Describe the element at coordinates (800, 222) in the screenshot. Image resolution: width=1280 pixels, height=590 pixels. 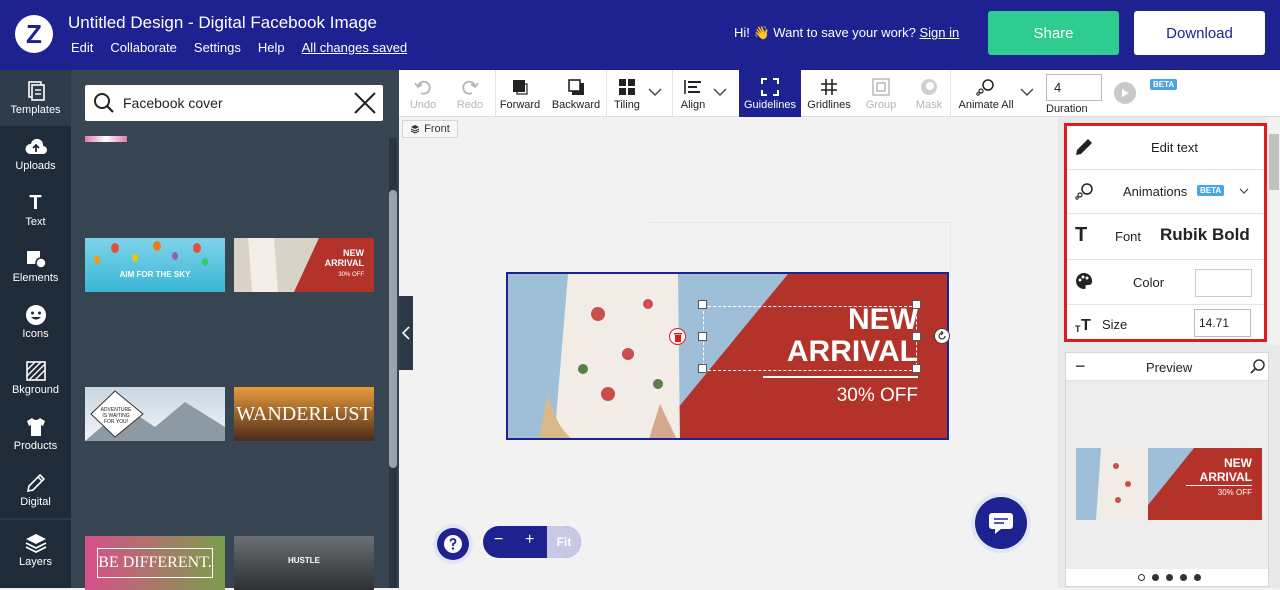
I see `guideline` at that location.